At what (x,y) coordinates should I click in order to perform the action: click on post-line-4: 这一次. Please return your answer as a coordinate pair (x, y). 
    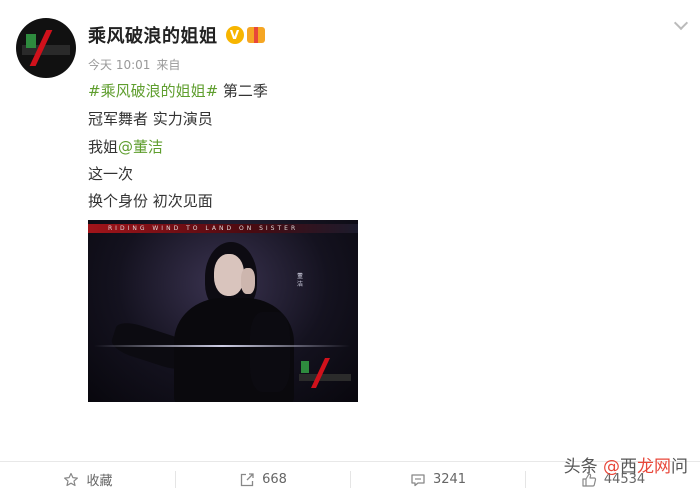
    Looking at the image, I should click on (111, 174).